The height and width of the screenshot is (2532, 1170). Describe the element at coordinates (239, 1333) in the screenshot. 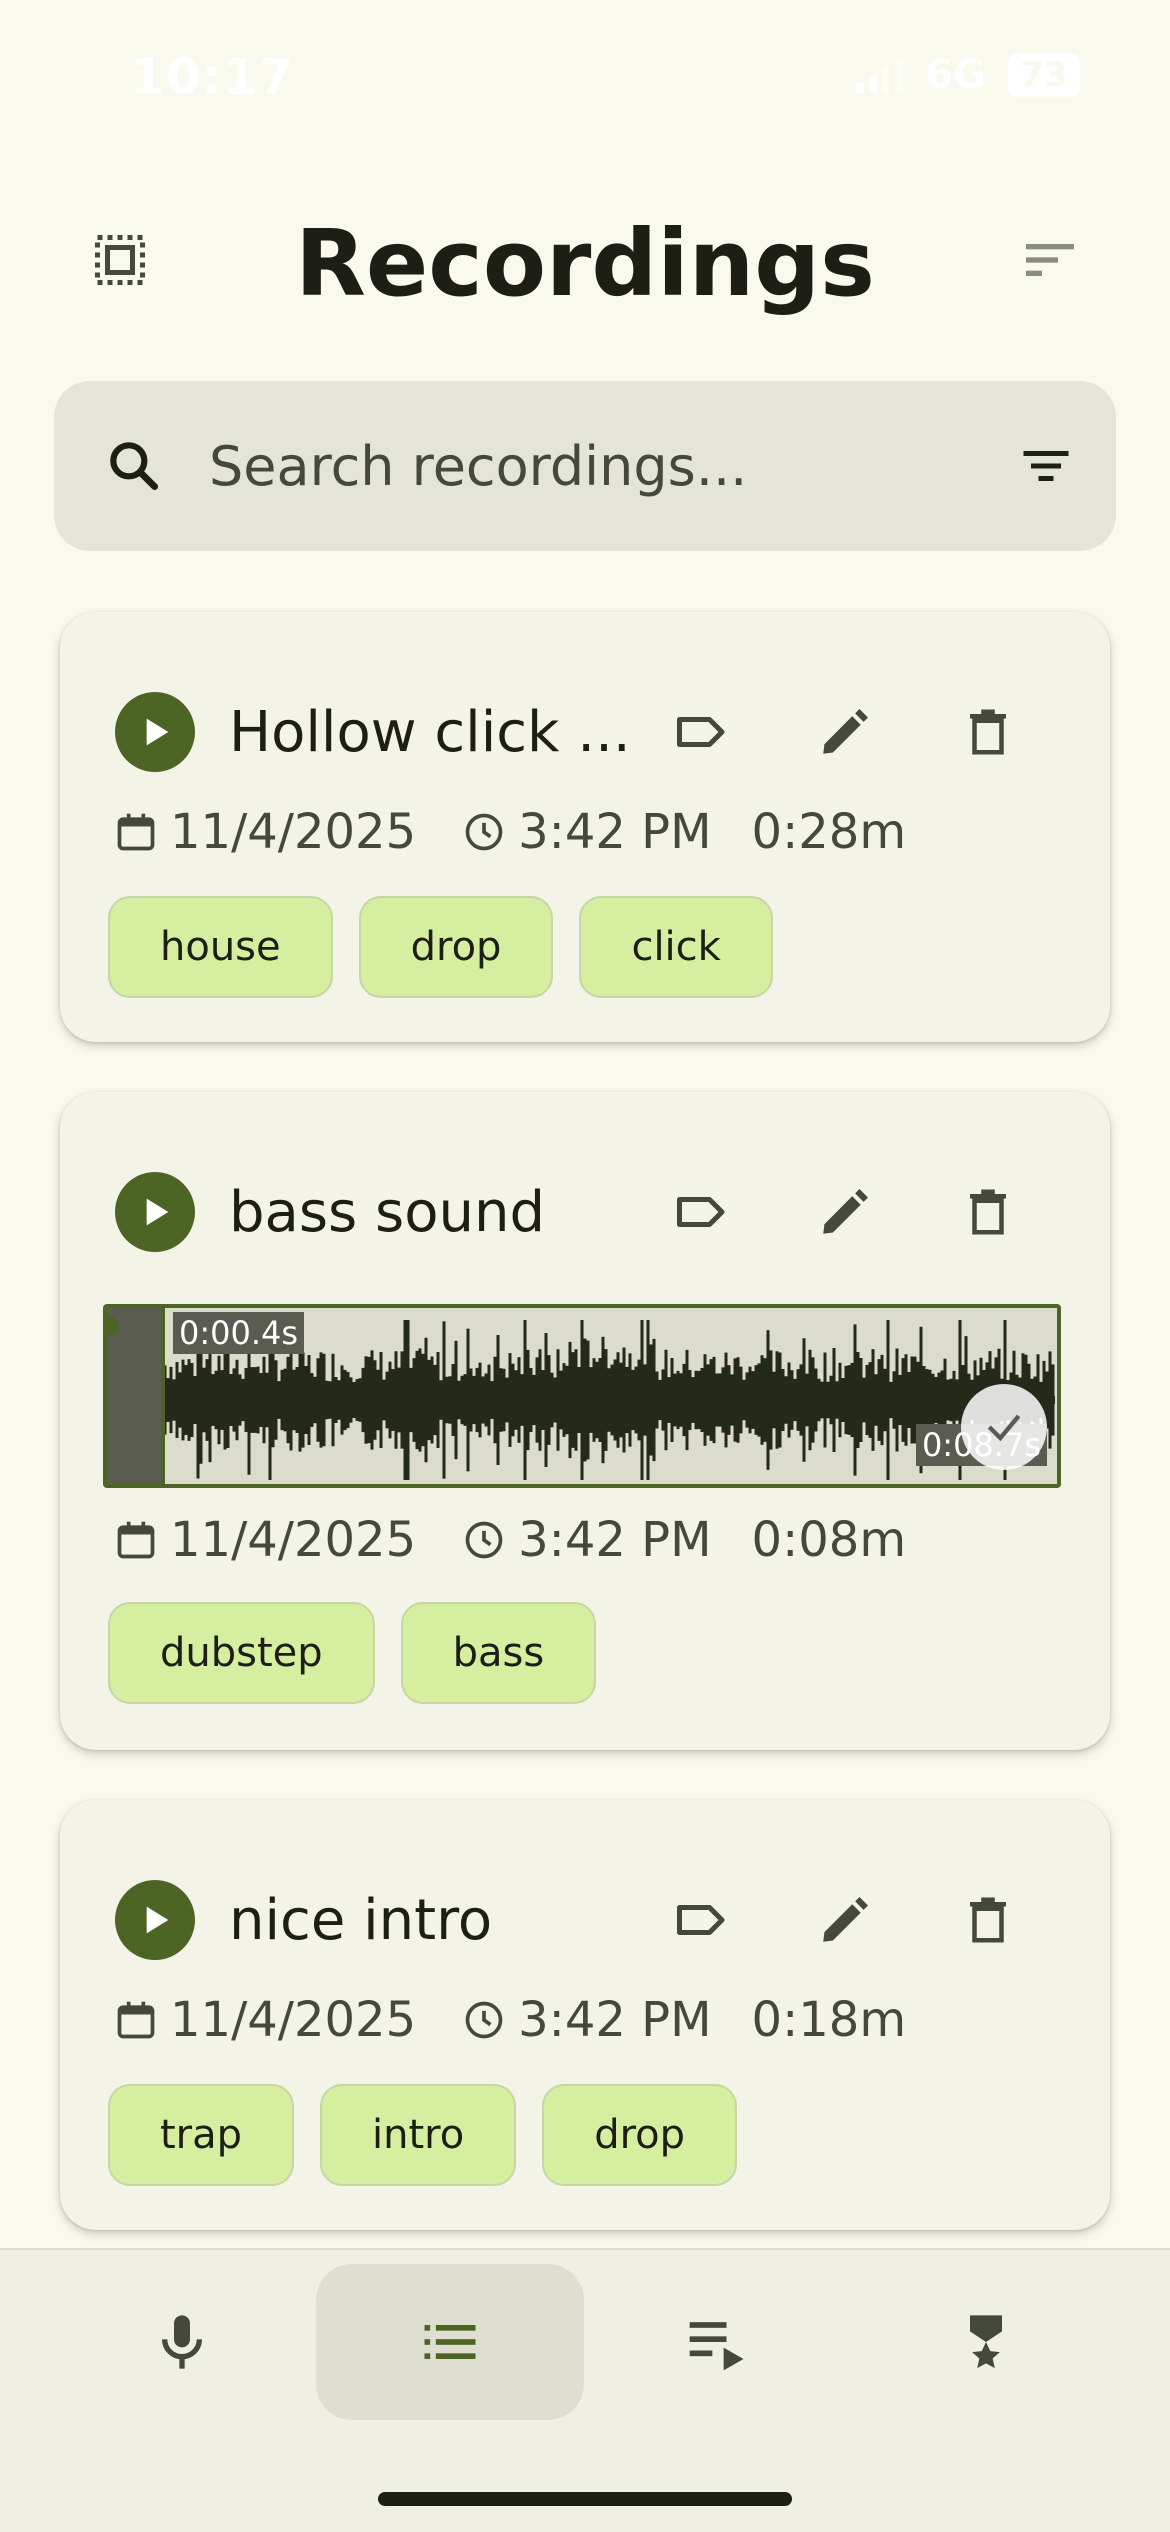

I see `trim-start-label: 0:00.4s` at that location.